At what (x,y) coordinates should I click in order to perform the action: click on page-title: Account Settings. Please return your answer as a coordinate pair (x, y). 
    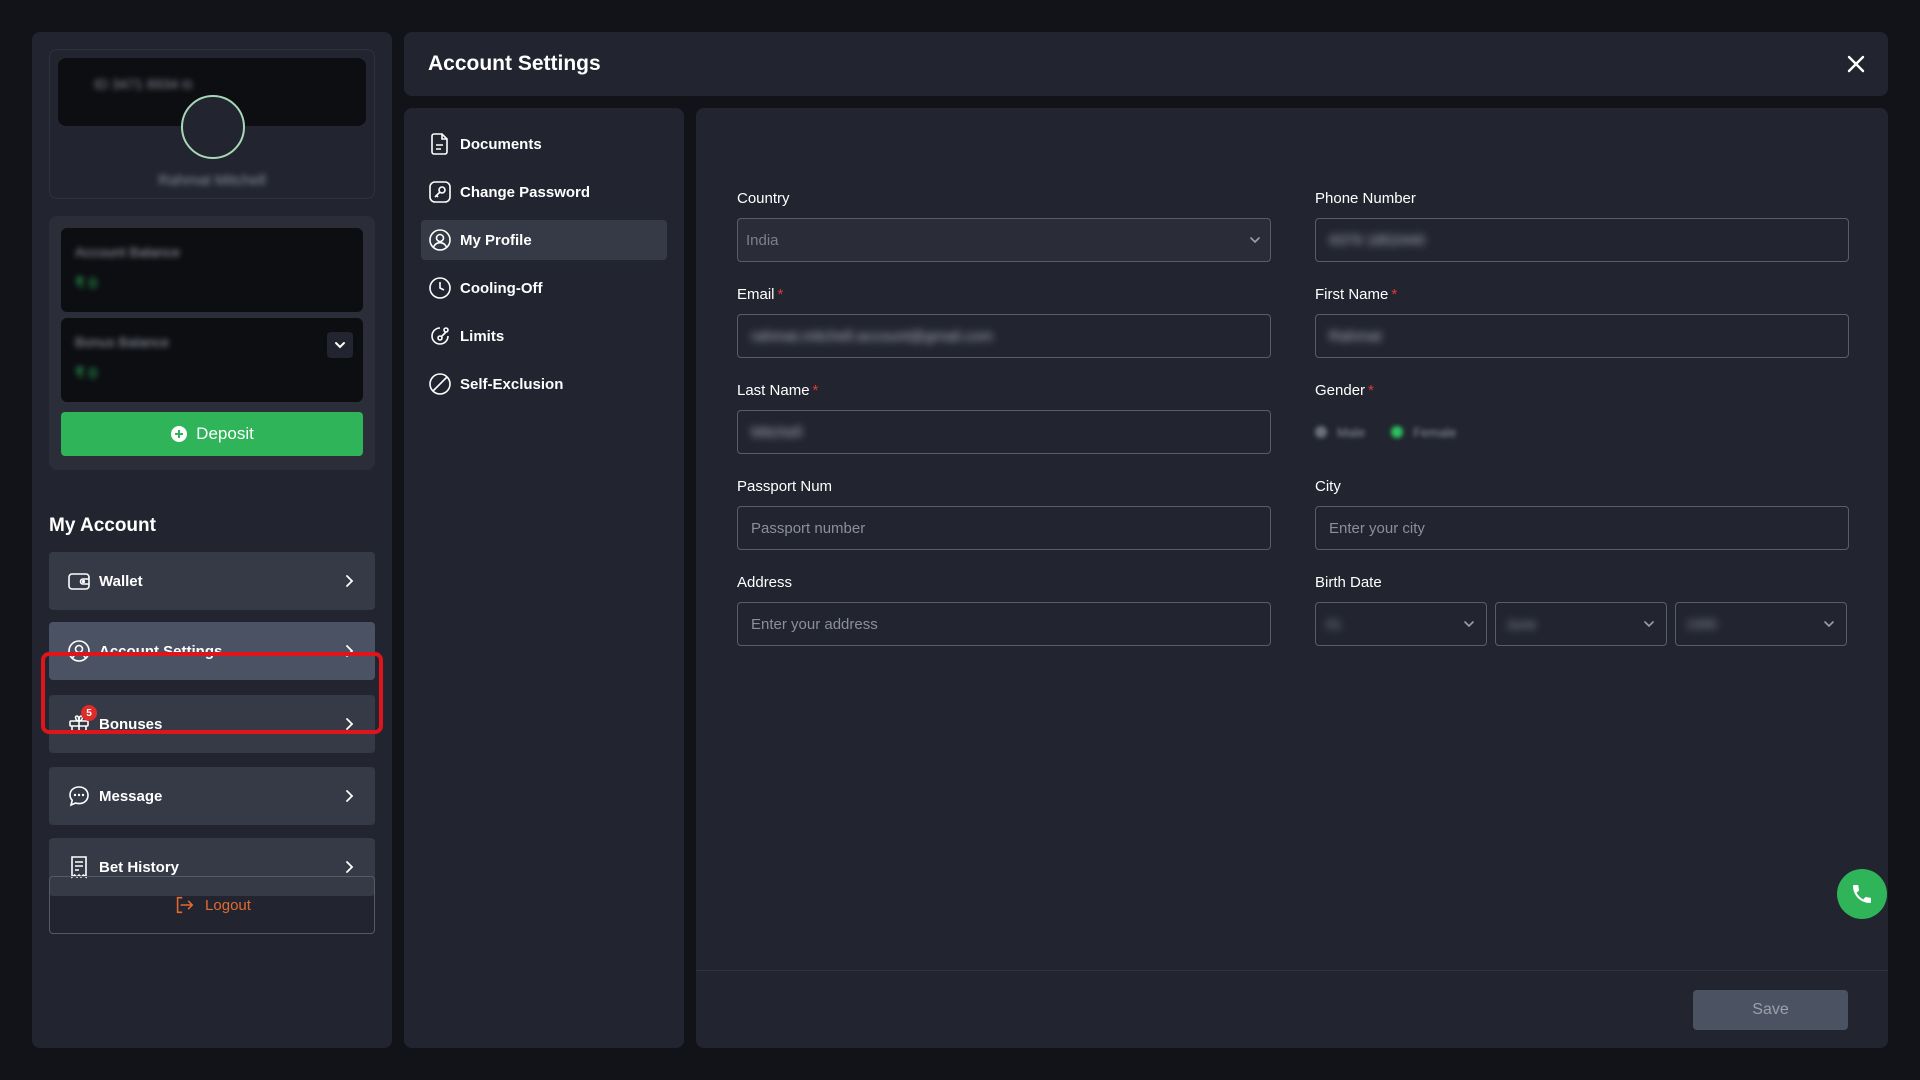
    Looking at the image, I should click on (514, 63).